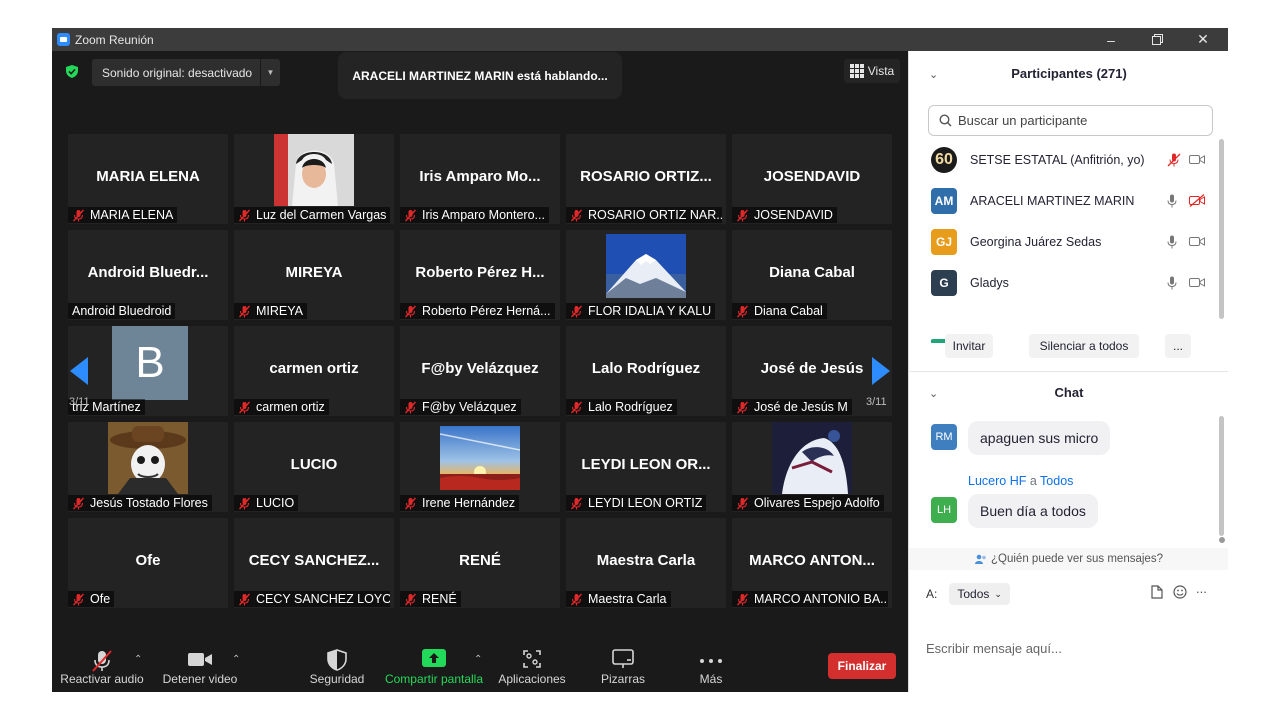 This screenshot has height=720, width=1280. What do you see at coordinates (148, 275) in the screenshot?
I see `video-tile: Android Bluedr... Android Bluedroid` at bounding box center [148, 275].